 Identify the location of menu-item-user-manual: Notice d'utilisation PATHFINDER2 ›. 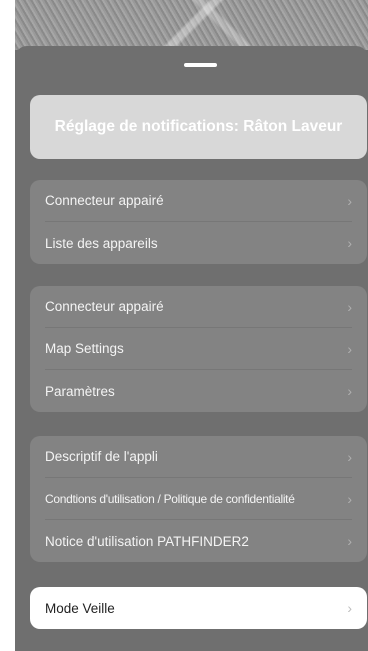
(198, 541).